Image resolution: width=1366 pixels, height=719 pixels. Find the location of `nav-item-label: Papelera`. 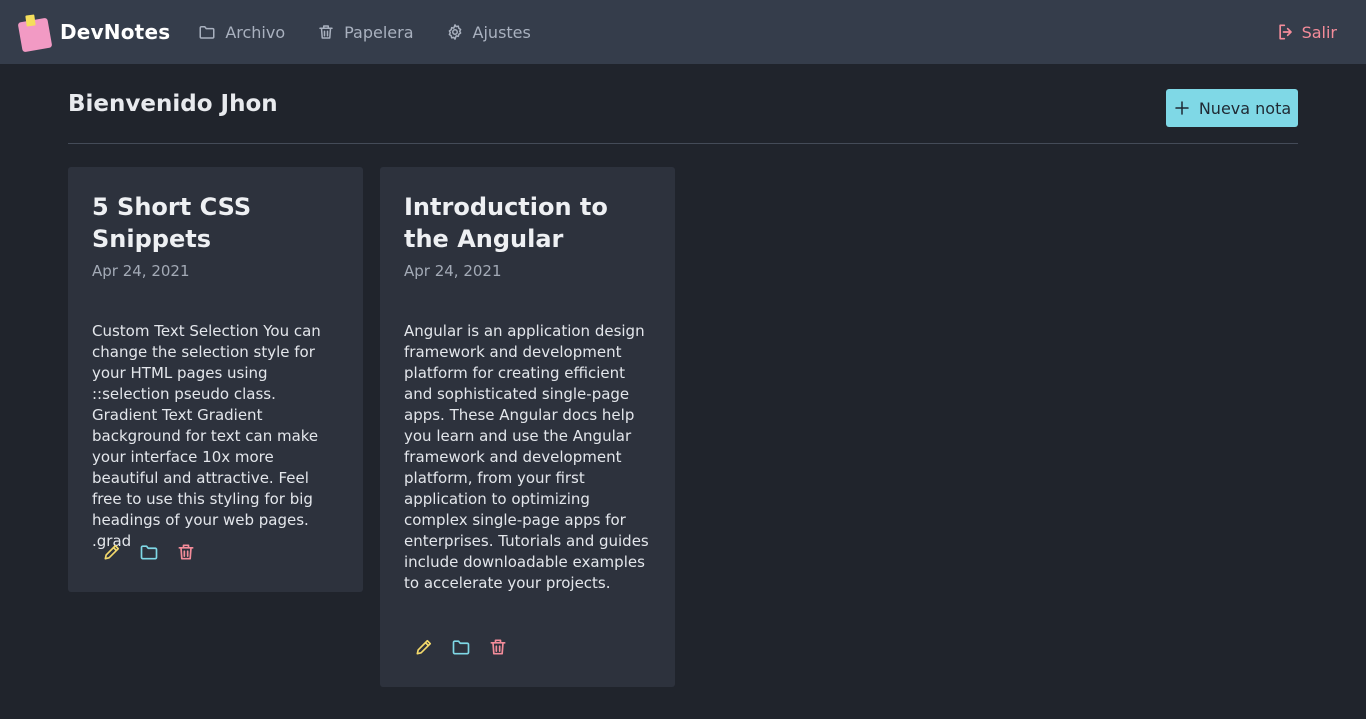

nav-item-label: Papelera is located at coordinates (379, 32).